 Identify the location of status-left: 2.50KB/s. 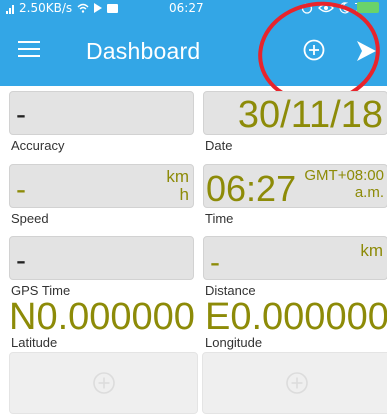
(62, 8).